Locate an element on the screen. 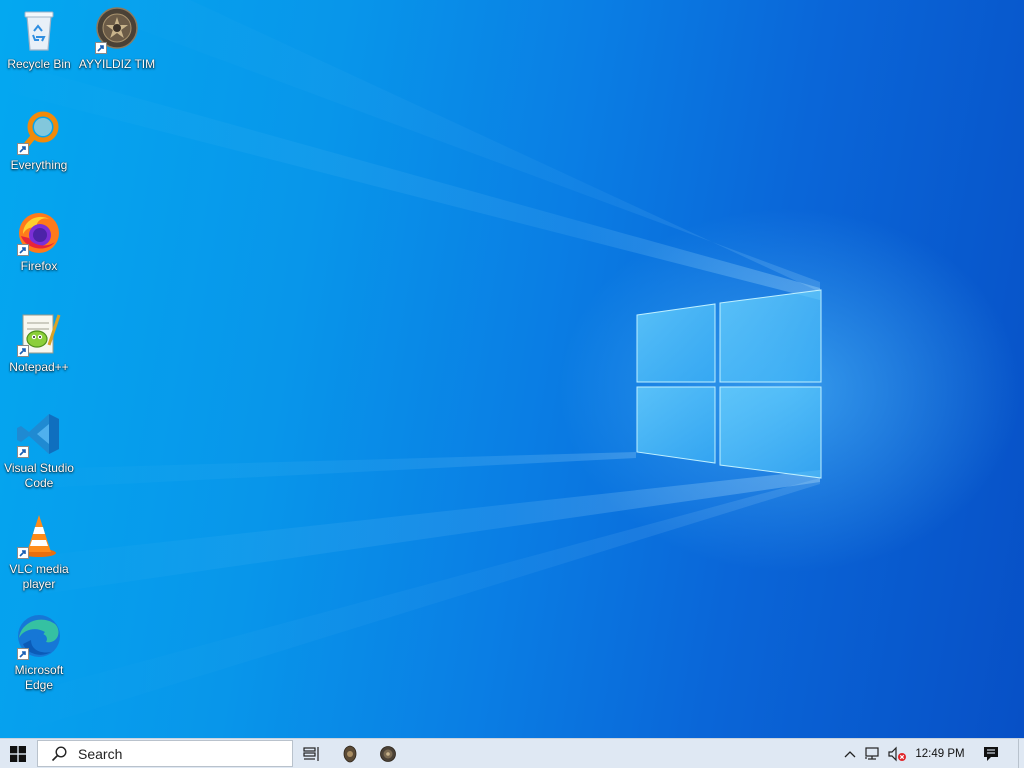 This screenshot has height=768, width=1024. volume-button is located at coordinates (897, 753).